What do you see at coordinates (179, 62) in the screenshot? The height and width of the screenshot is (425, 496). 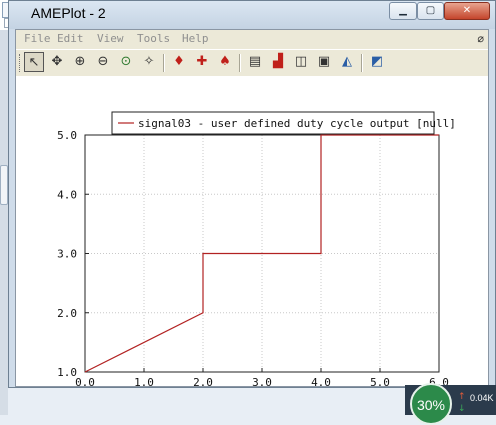 I see `cursor-vertical-icon: ♦` at bounding box center [179, 62].